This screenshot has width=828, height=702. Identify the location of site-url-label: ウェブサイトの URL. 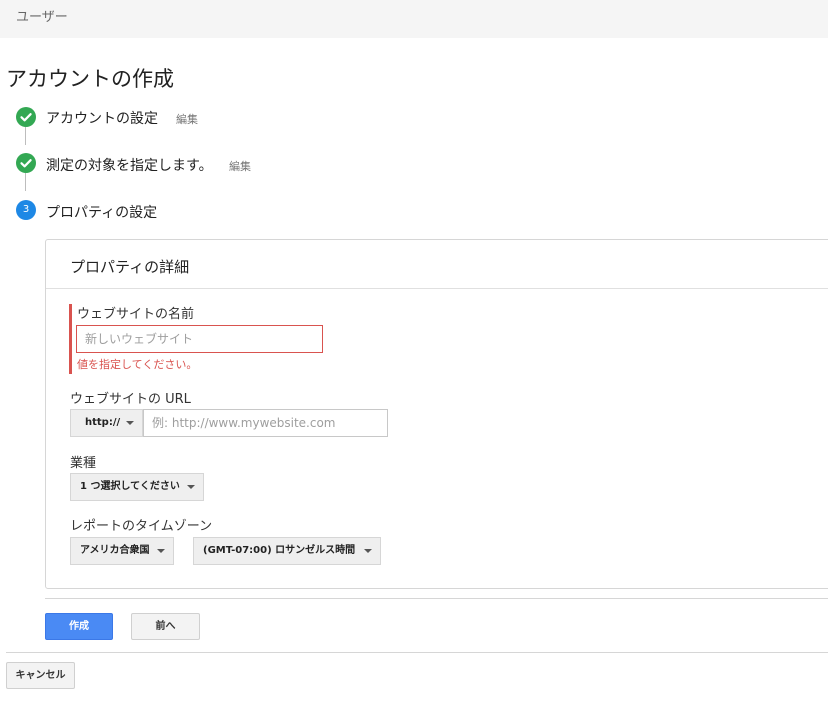
(130, 399).